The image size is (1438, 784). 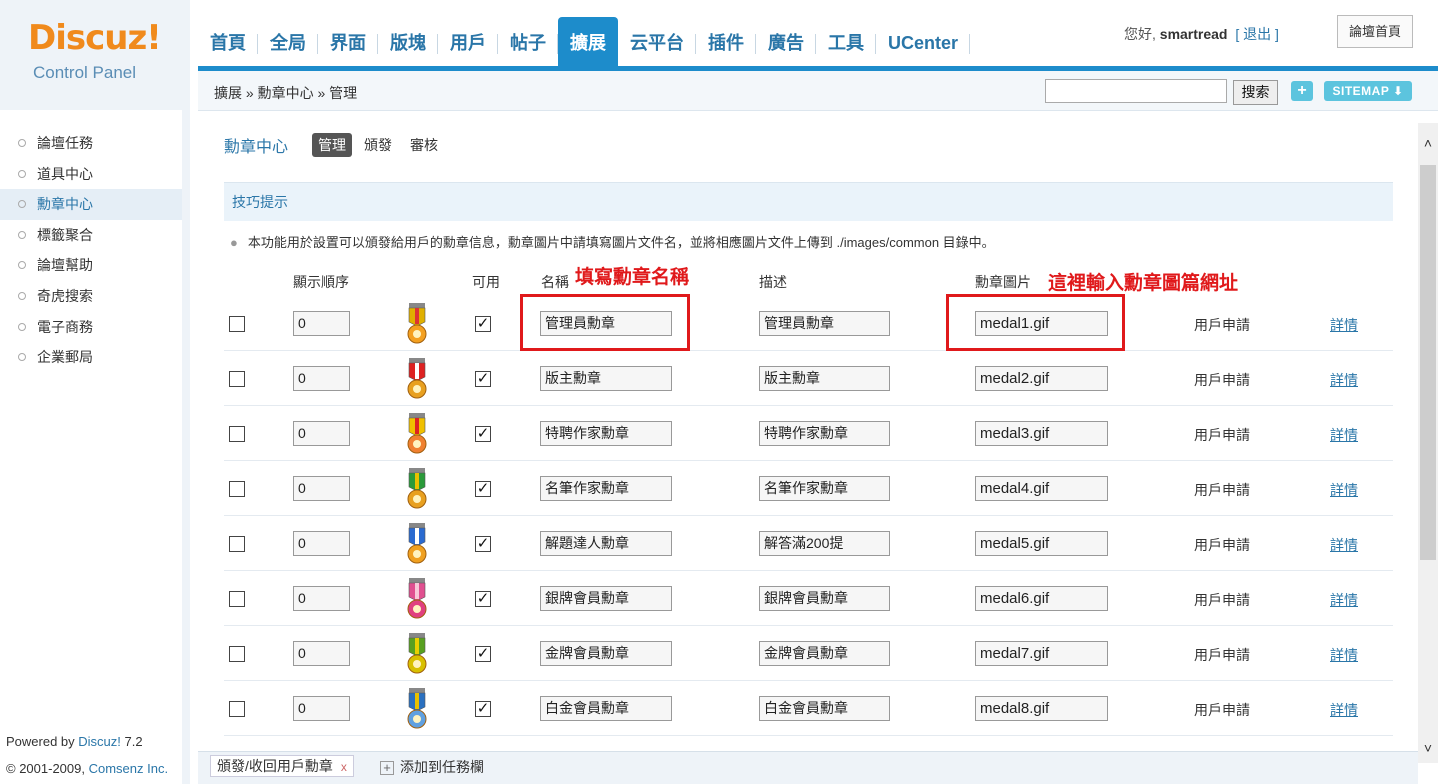 What do you see at coordinates (1041, 708) in the screenshot?
I see `medal-image-input: medal8.gif` at bounding box center [1041, 708].